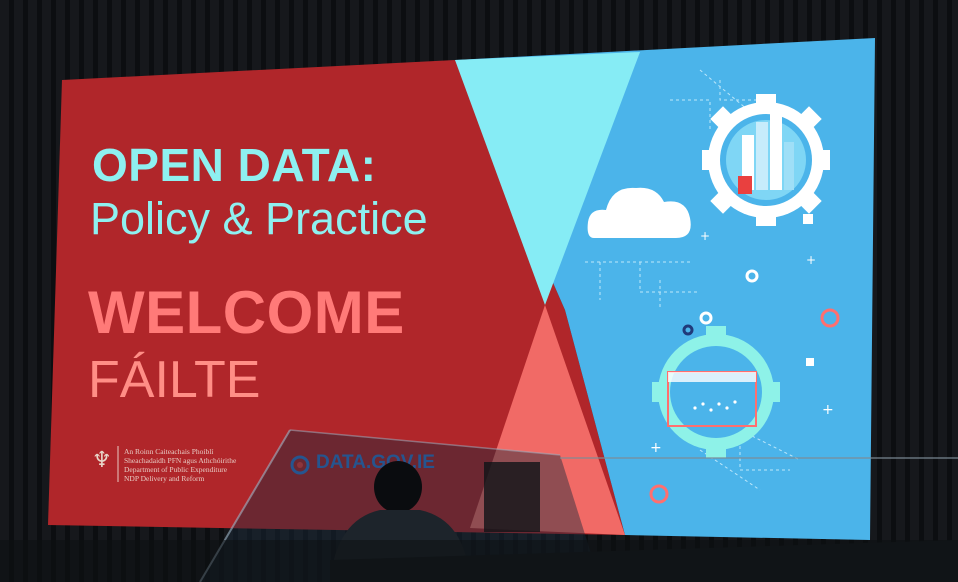 This screenshot has height=582, width=958. What do you see at coordinates (766, 160) in the screenshot?
I see `gear-chart-icon` at bounding box center [766, 160].